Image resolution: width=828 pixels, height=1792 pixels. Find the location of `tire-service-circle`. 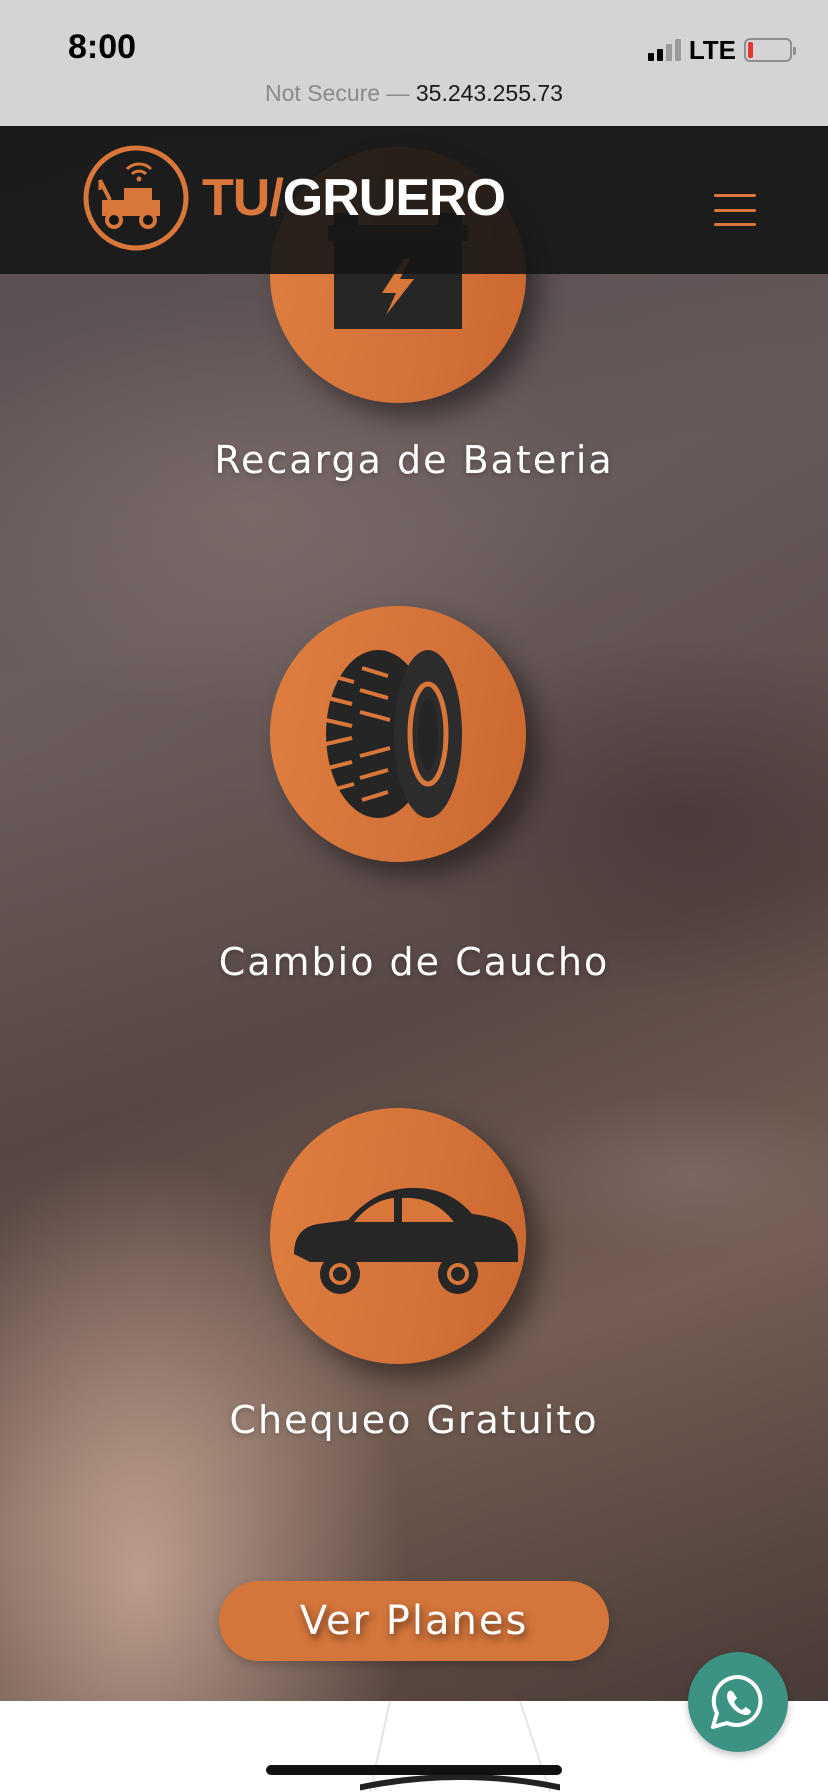

tire-service-circle is located at coordinates (398, 734).